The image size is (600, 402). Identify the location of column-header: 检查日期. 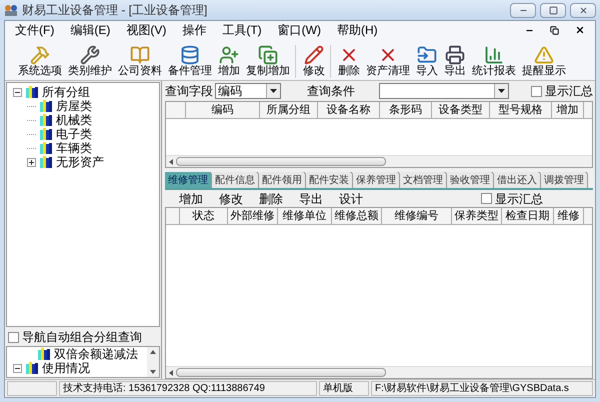
(528, 216).